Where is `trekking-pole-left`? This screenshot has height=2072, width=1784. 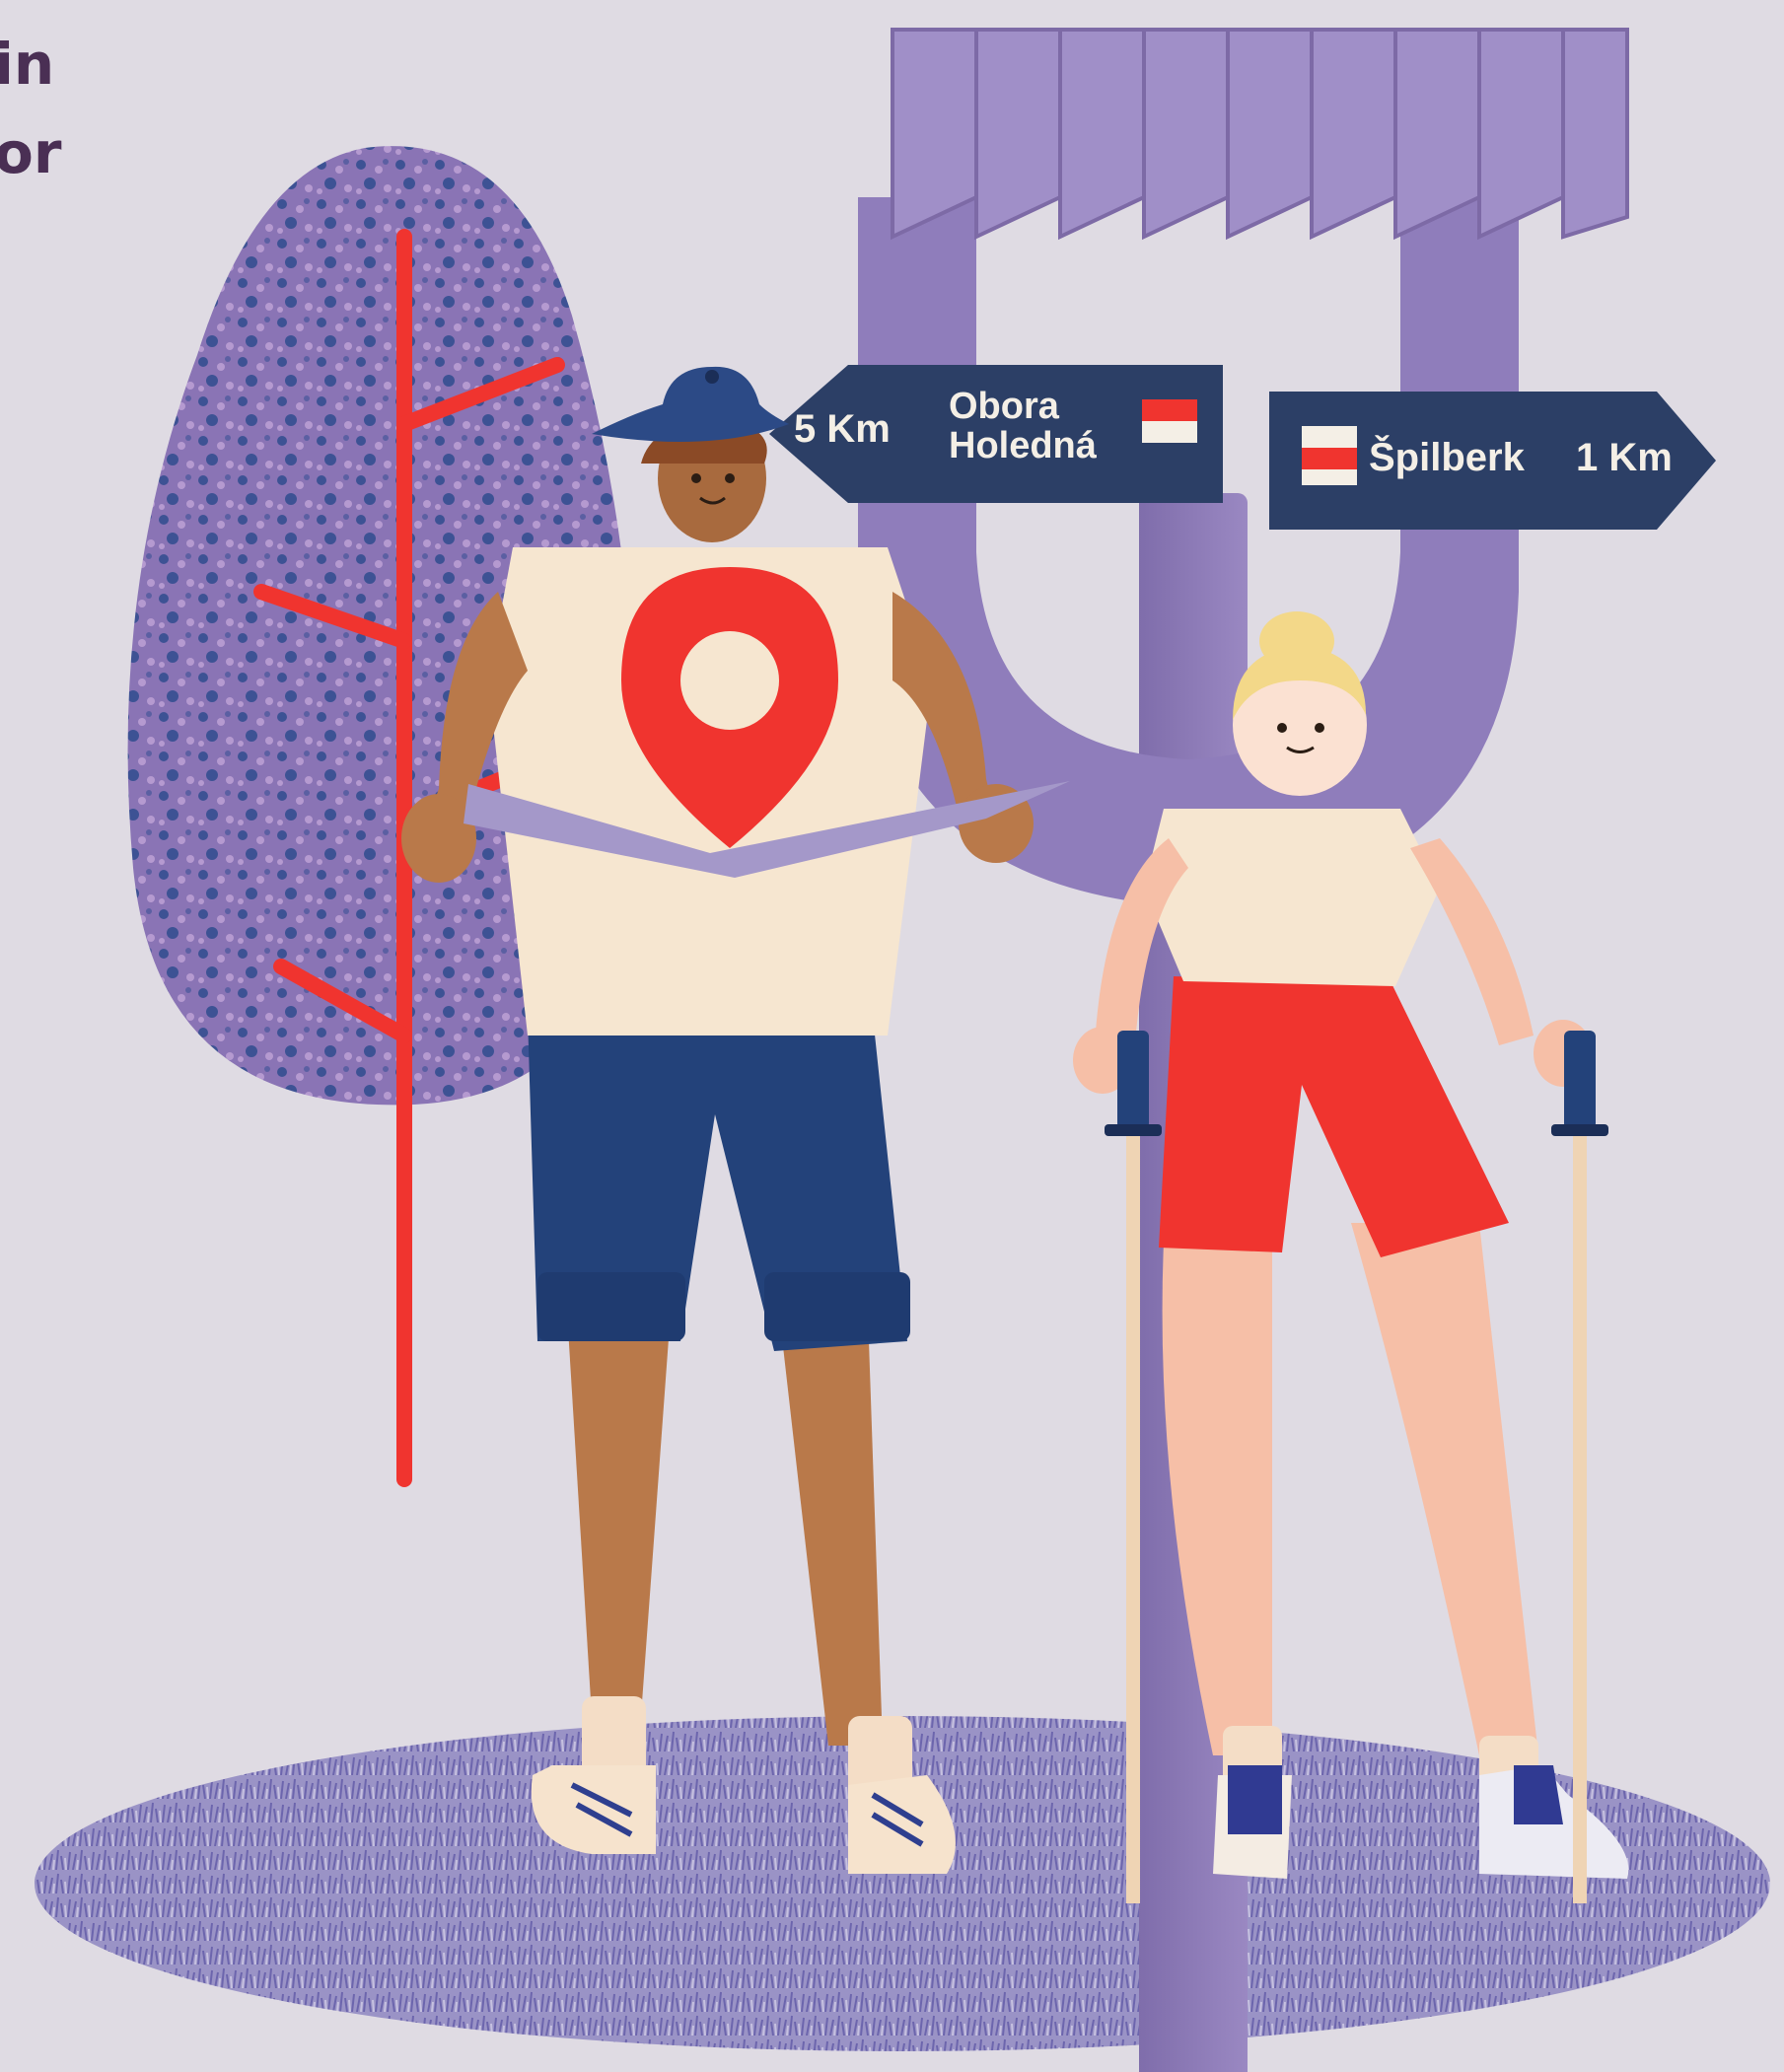 trekking-pole-left is located at coordinates (1133, 1469).